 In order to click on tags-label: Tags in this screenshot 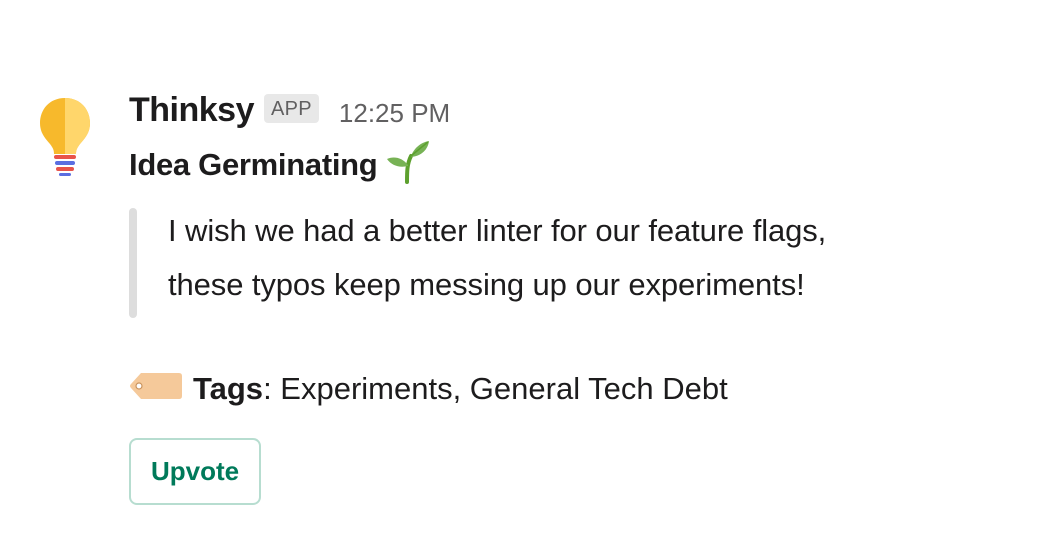, I will do `click(228, 388)`.